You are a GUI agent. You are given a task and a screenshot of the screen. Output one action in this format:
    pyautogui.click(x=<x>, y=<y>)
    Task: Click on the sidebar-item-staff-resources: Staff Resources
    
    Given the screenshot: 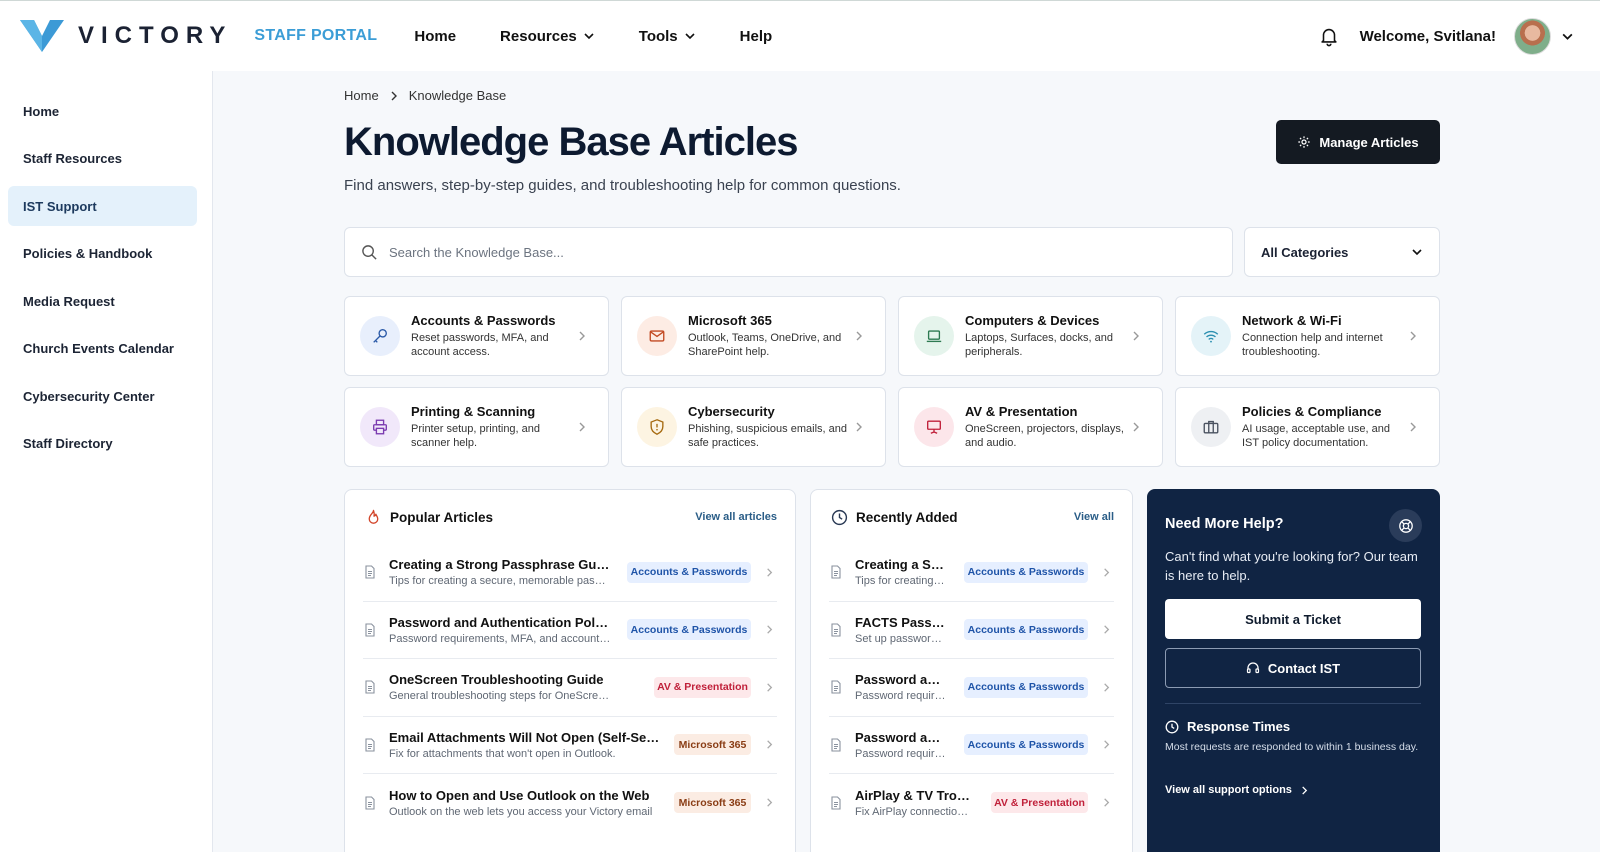 What is the action you would take?
    pyautogui.click(x=102, y=159)
    